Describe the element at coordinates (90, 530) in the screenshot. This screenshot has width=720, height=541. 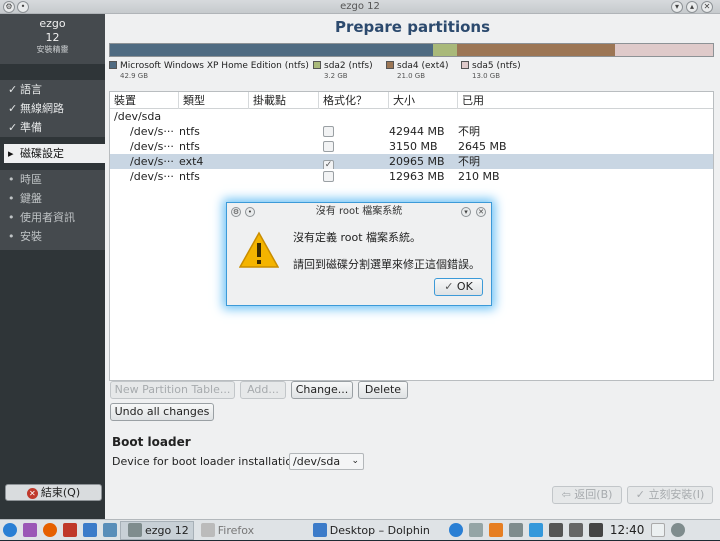
I see `files-launcher-icon` at that location.